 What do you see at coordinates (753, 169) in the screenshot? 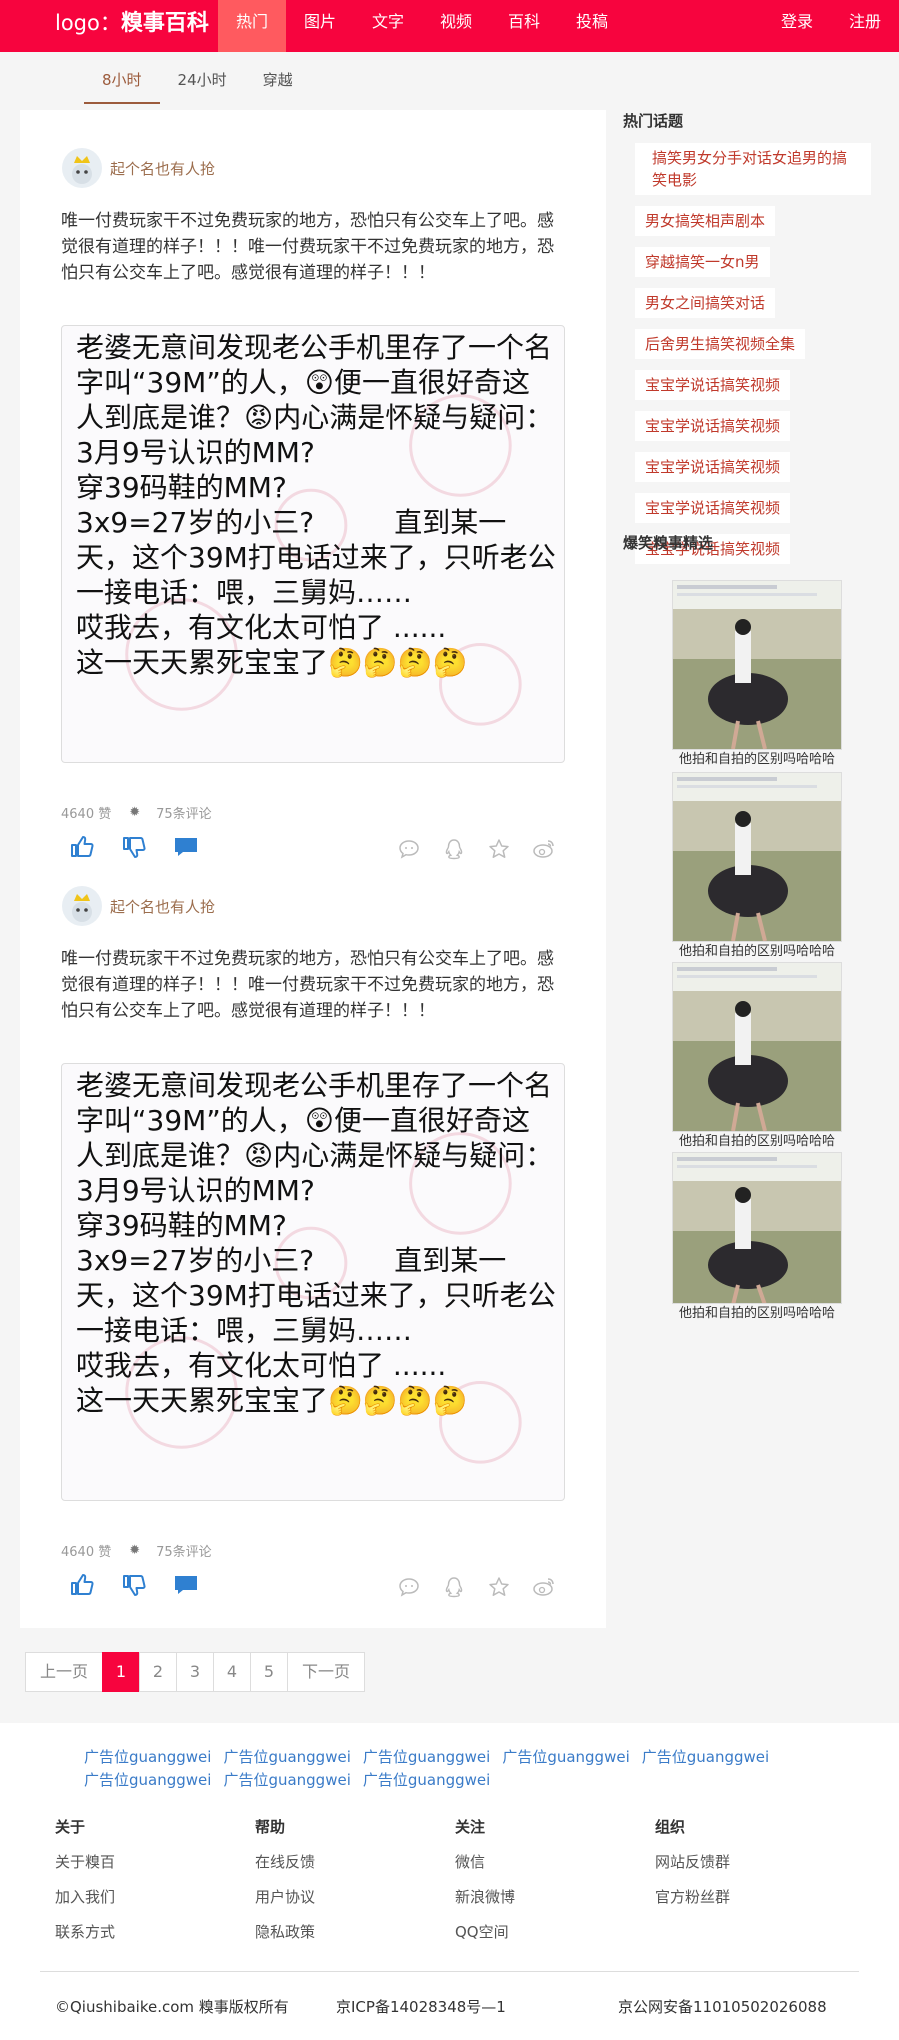
I see `hot-topic-link: 搞笑男女分手对话女追男的搞笑电影` at bounding box center [753, 169].